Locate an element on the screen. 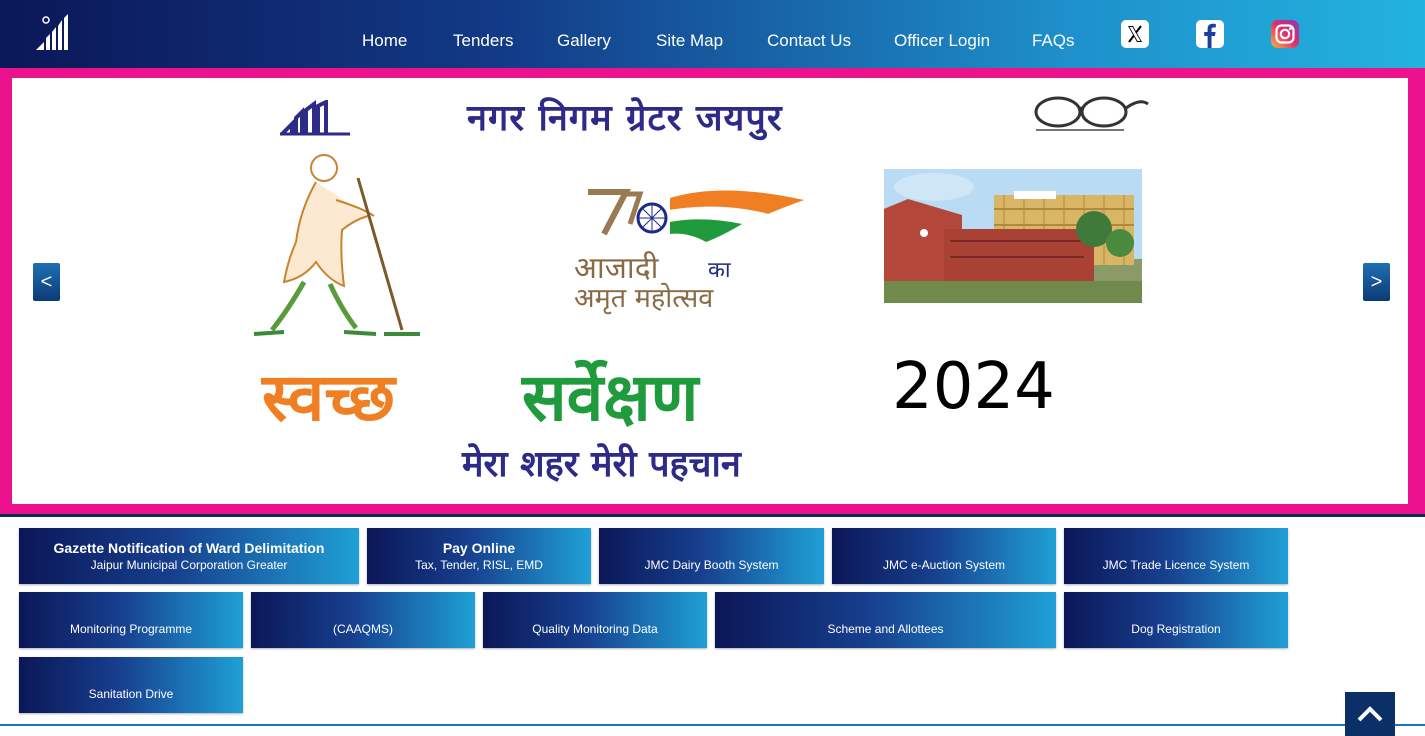 Image resolution: width=1425 pixels, height=736 pixels. tile-subtitle: Tax, Tender, RISL, EMD is located at coordinates (479, 565).